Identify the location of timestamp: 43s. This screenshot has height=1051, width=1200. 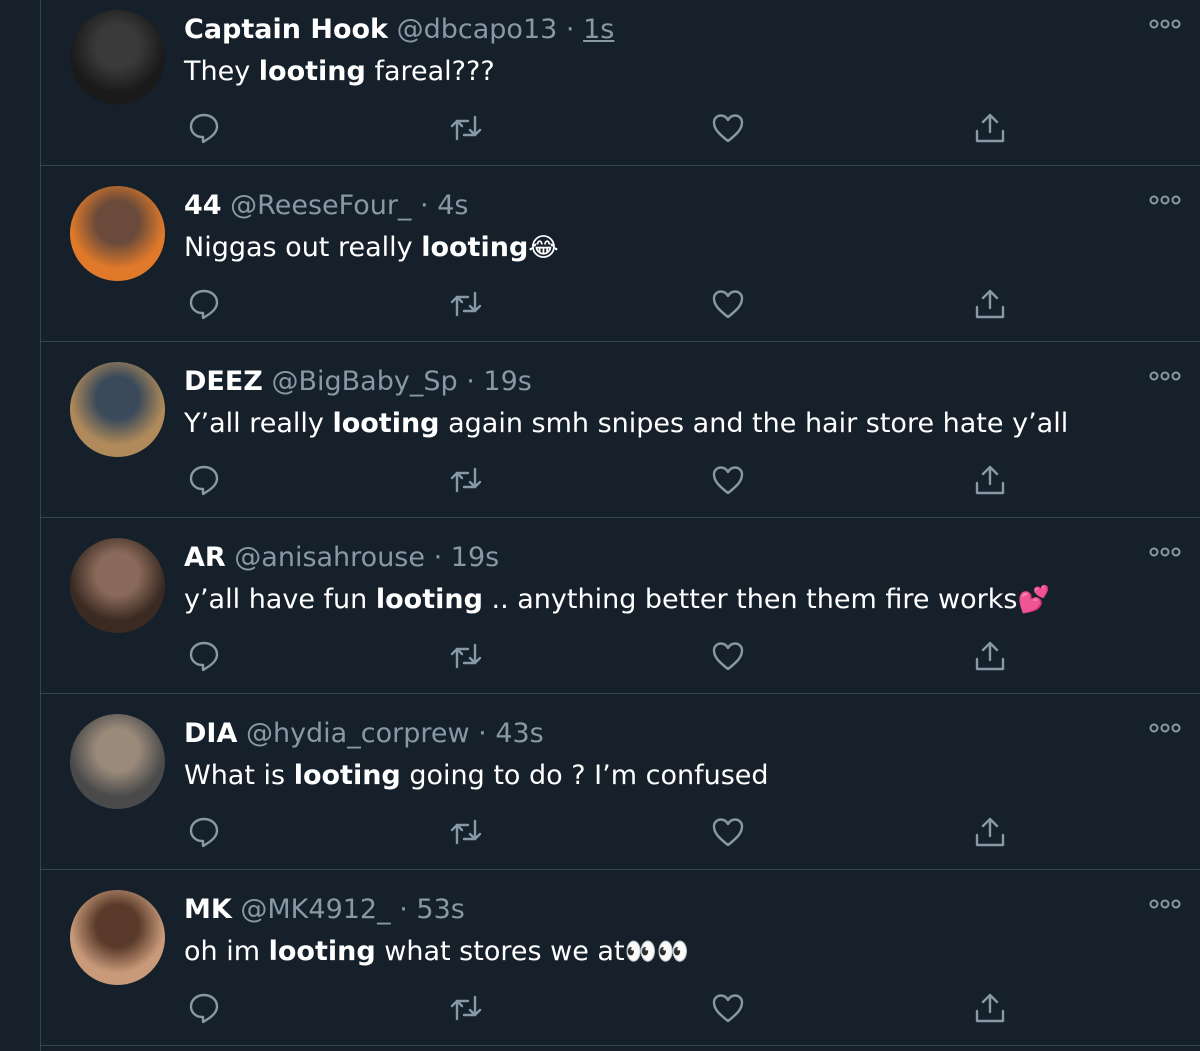
(519, 733).